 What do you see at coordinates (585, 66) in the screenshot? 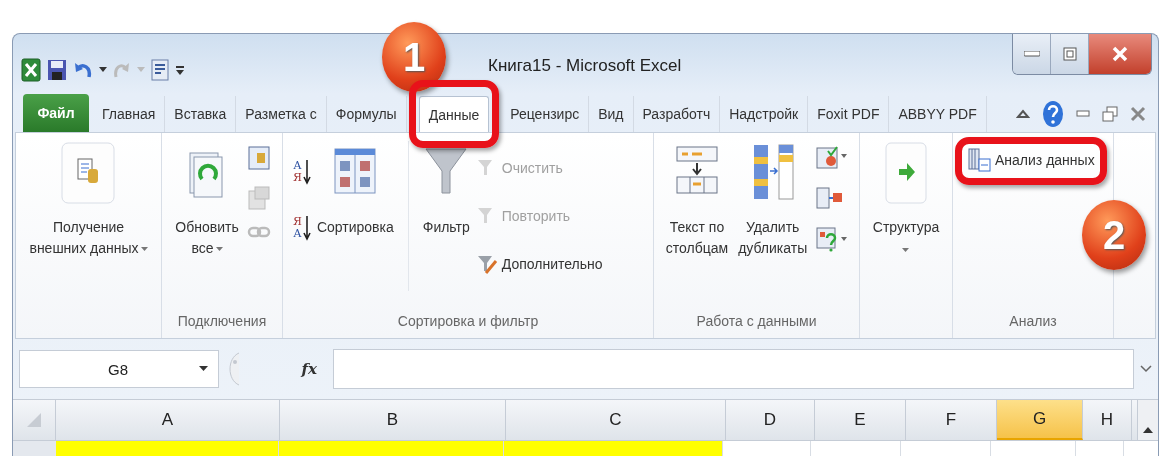
I see `window-title: Книга15 - Microsoft Excel` at bounding box center [585, 66].